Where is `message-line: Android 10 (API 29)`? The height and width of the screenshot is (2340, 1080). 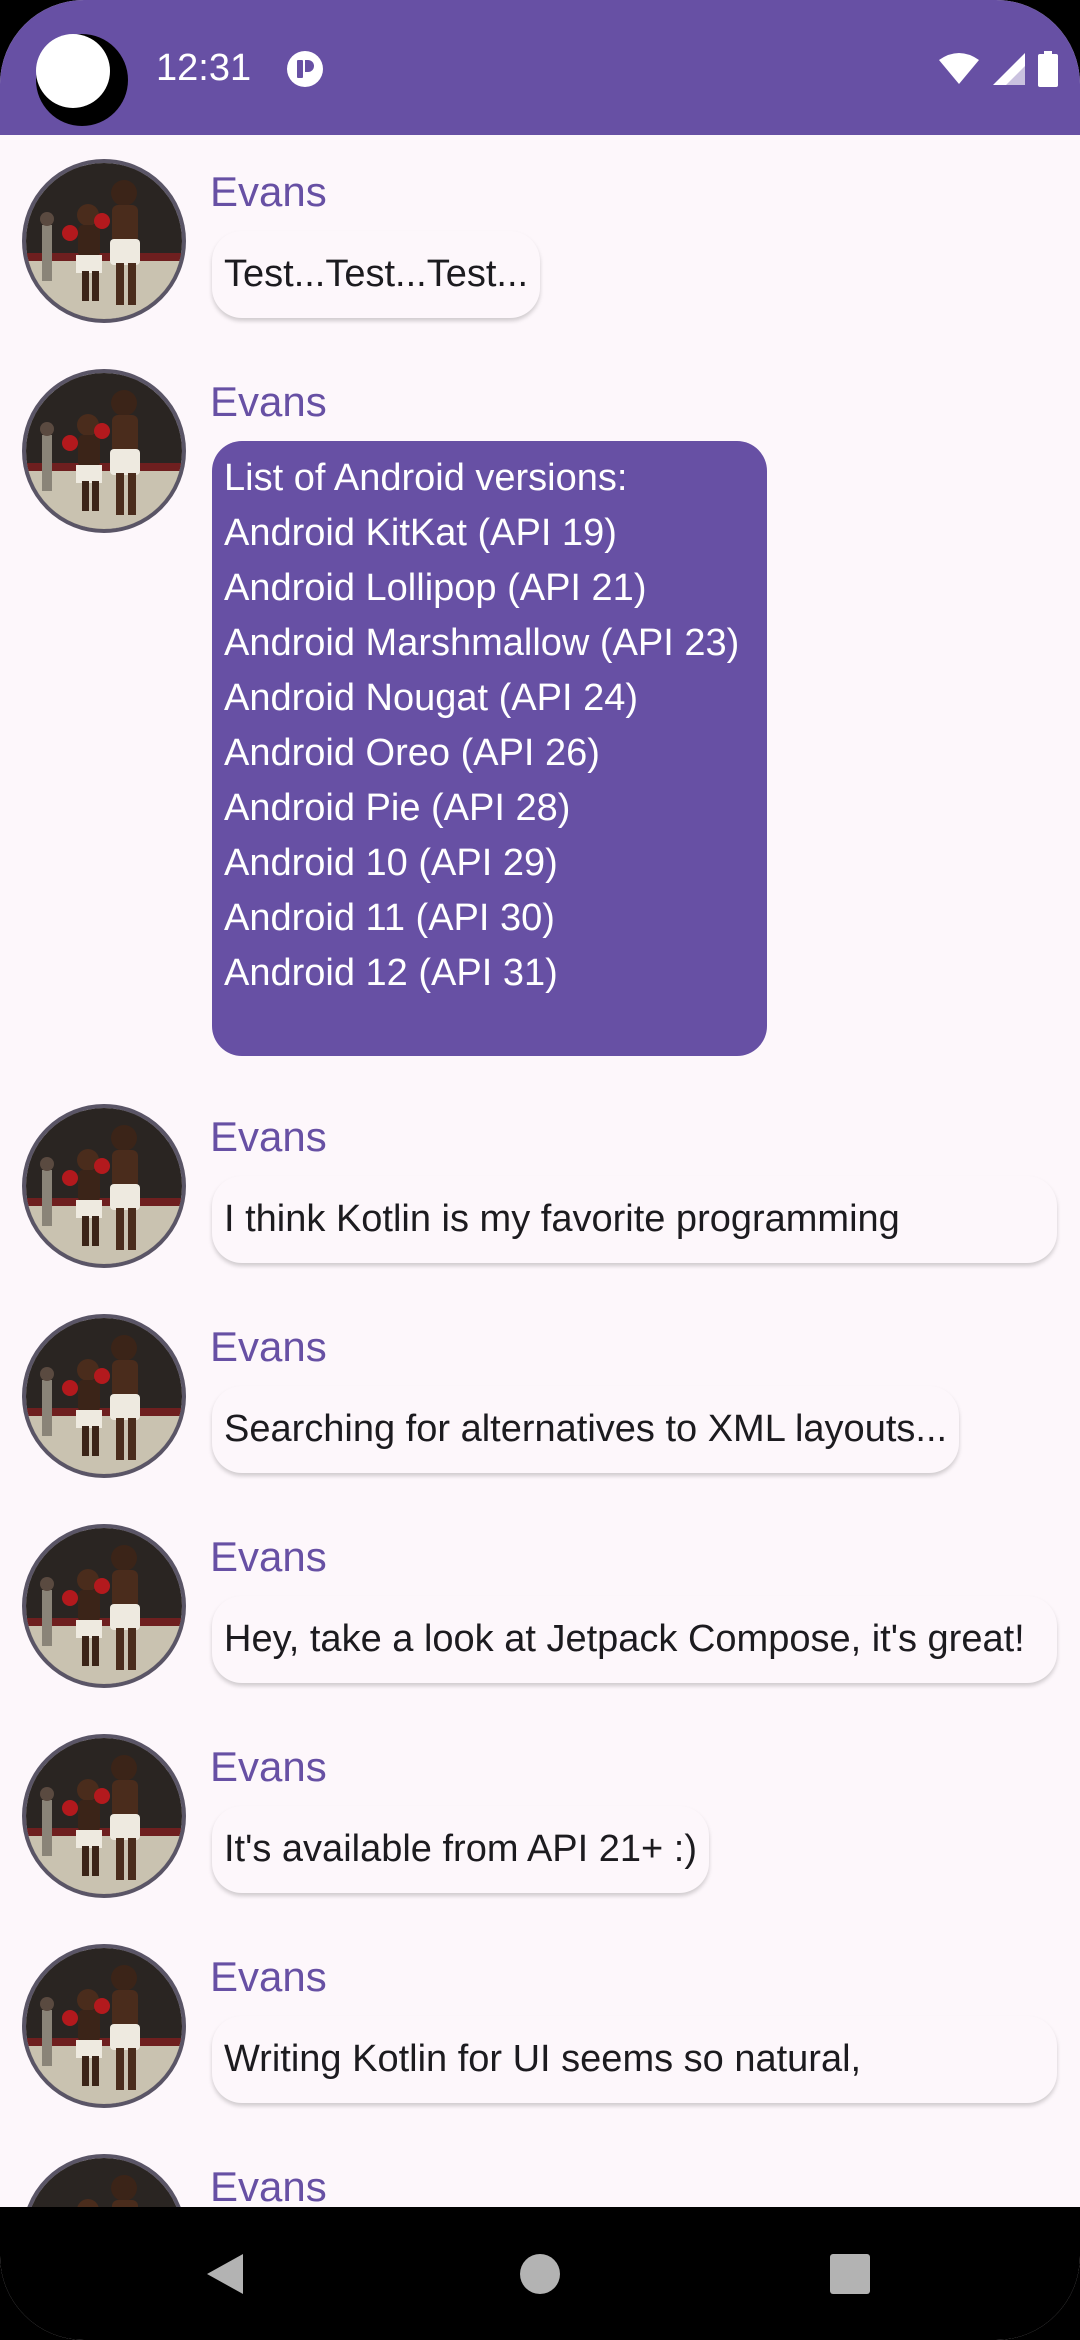
message-line: Android 10 (API 29) is located at coordinates (391, 863).